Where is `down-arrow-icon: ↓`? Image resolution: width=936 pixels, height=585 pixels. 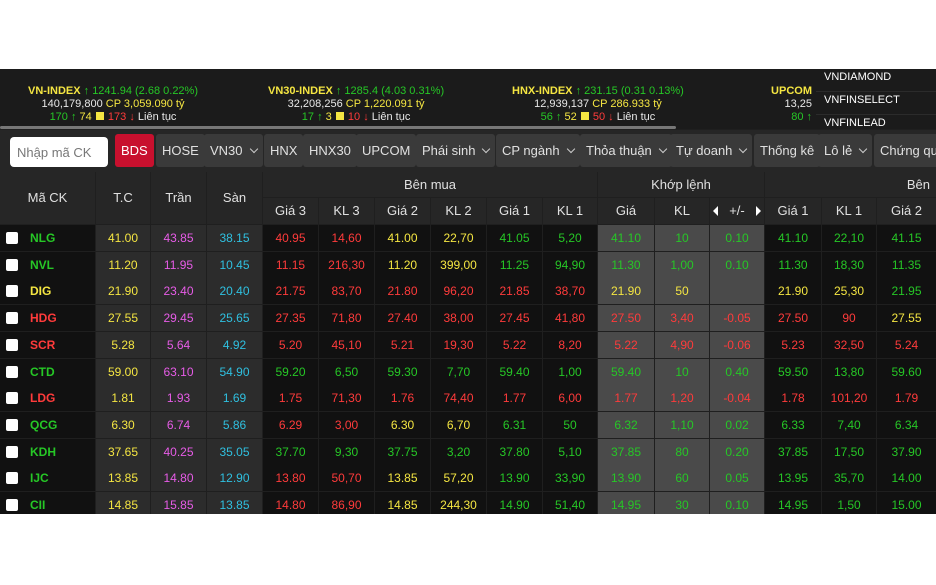
down-arrow-icon: ↓ is located at coordinates (611, 117).